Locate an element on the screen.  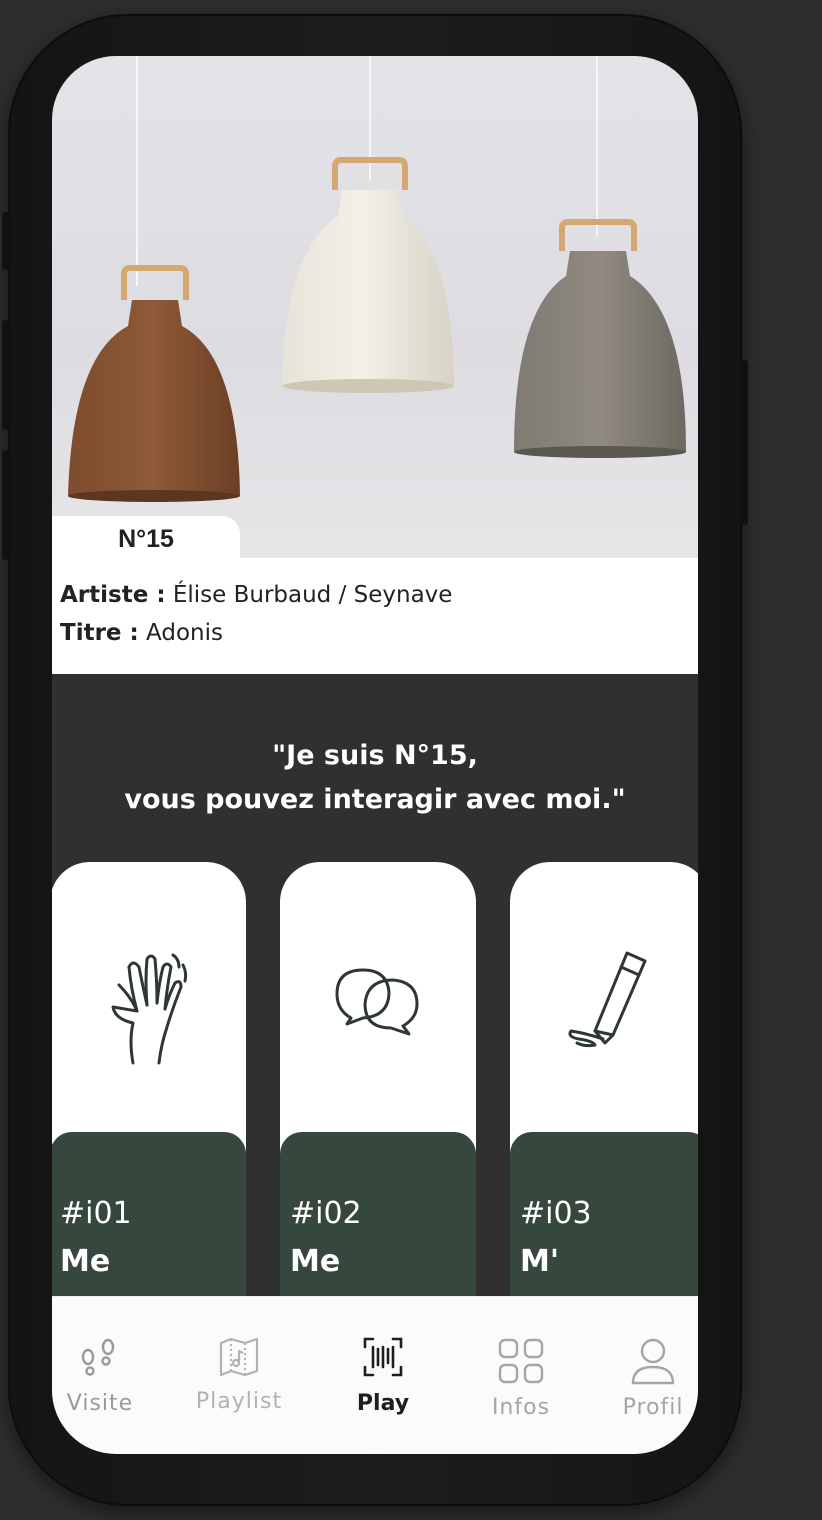
artist-row: Artiste : Élise Burbaud / Seynave is located at coordinates (256, 595).